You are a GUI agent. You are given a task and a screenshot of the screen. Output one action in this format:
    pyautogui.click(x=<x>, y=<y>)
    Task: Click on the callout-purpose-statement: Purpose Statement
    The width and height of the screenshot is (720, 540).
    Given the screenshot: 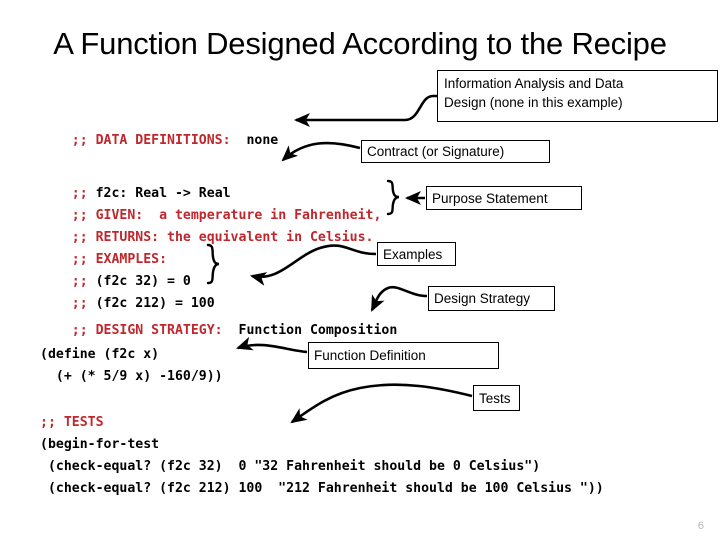 What is the action you would take?
    pyautogui.click(x=504, y=198)
    